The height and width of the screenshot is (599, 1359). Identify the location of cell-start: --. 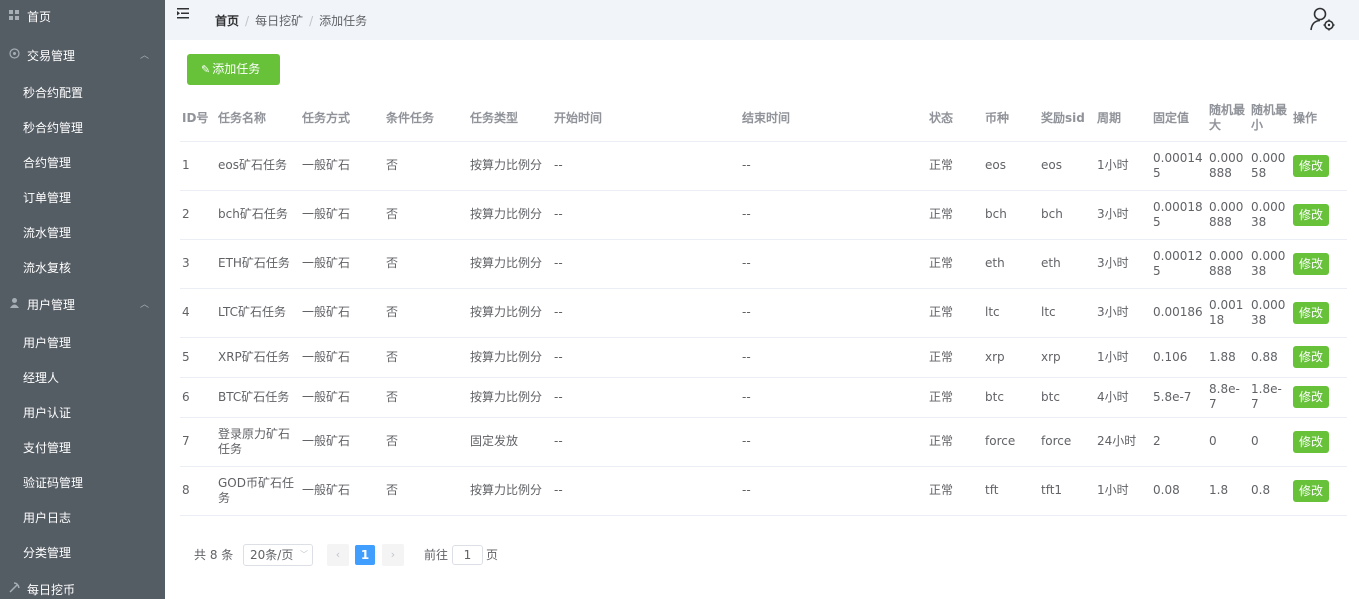
(646, 312).